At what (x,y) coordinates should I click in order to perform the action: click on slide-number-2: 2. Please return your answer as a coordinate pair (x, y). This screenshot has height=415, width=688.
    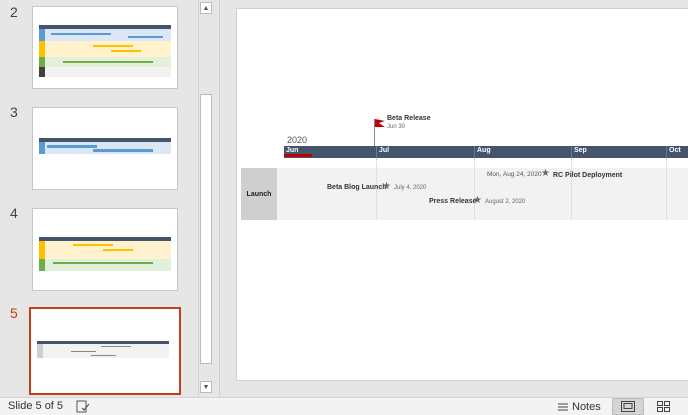
    Looking at the image, I should click on (14, 12).